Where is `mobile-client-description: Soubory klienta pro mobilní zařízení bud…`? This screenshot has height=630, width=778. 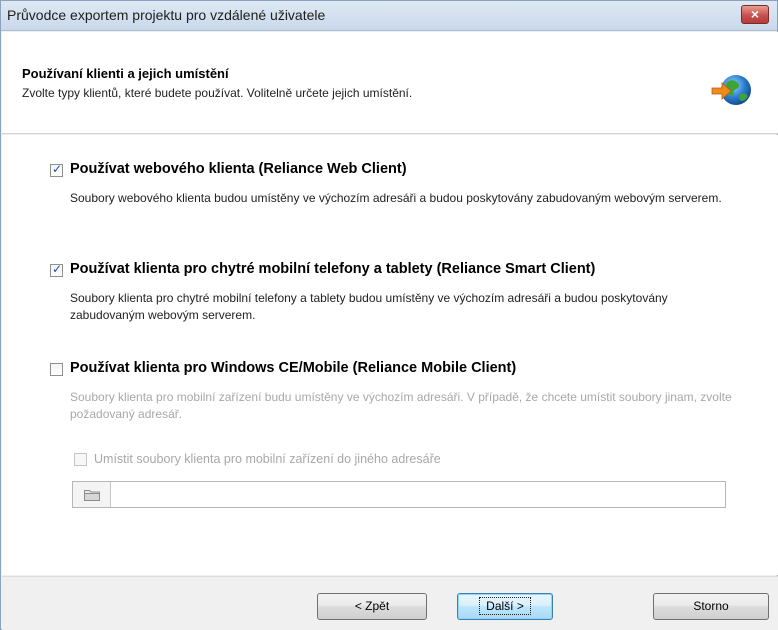 mobile-client-description: Soubory klienta pro mobilní zařízení bud… is located at coordinates (401, 405).